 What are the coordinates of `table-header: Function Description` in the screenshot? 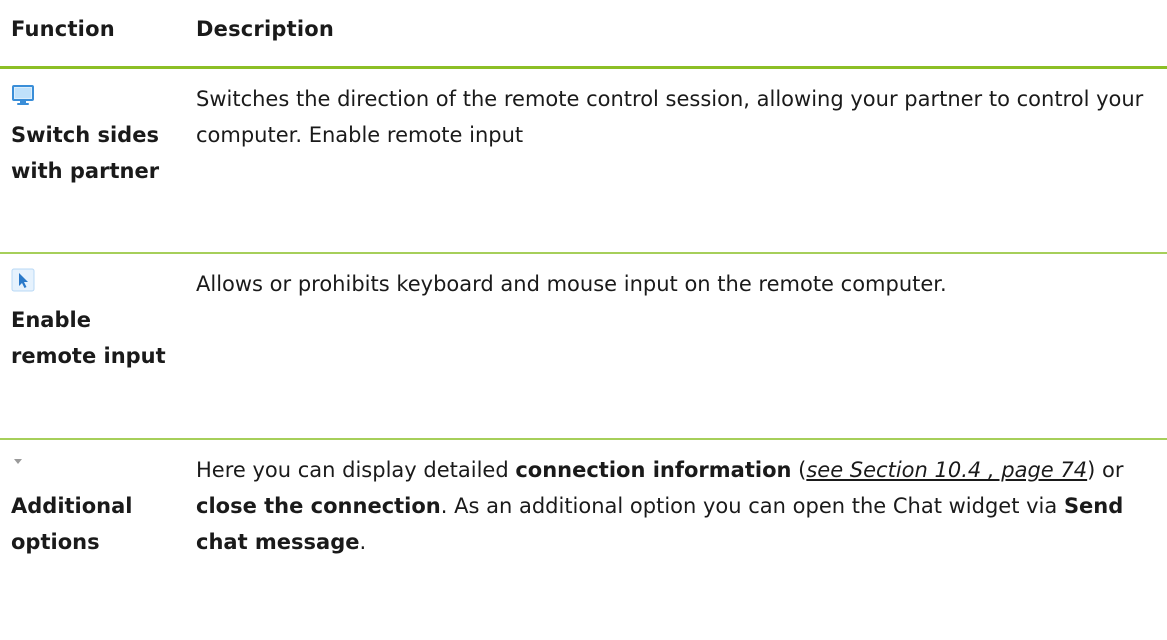 It's located at (583, 34).